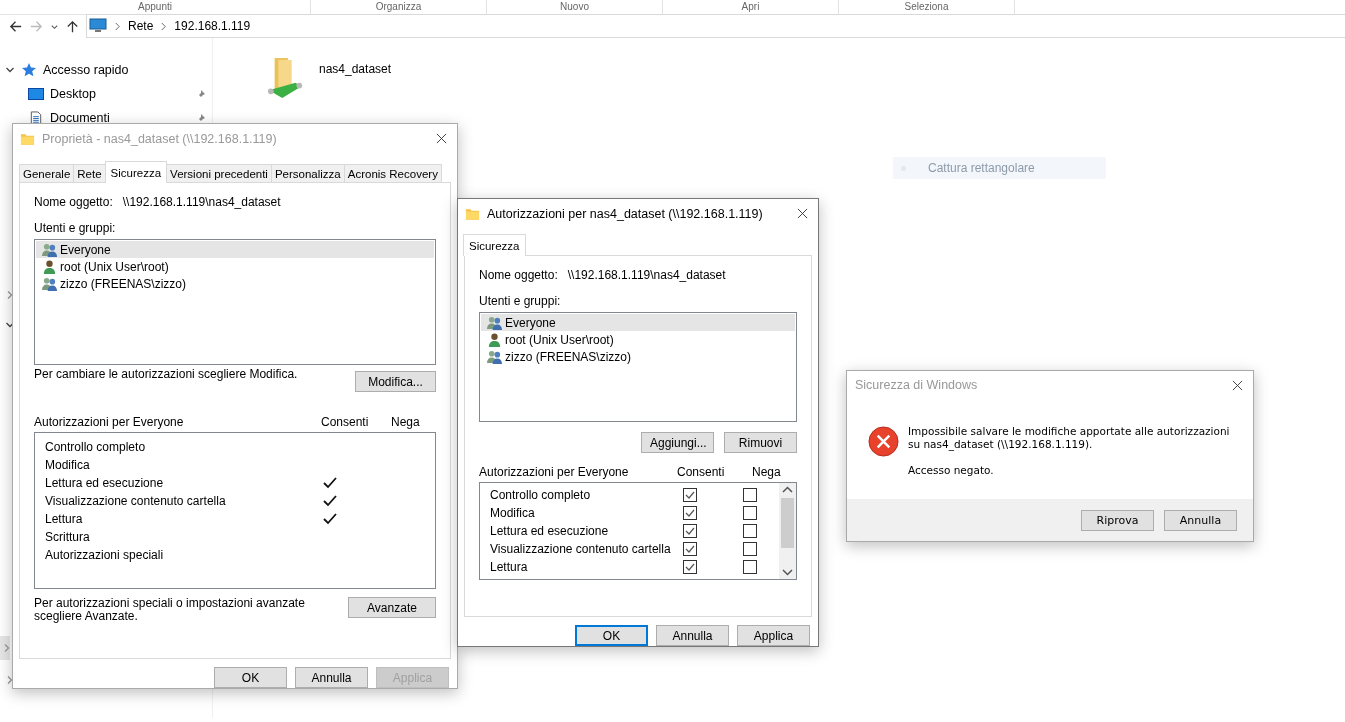 This screenshot has width=1345, height=722. I want to click on window-title: Autorizzazioni per nas4_dataset (\\192.168.1.119), so click(625, 213).